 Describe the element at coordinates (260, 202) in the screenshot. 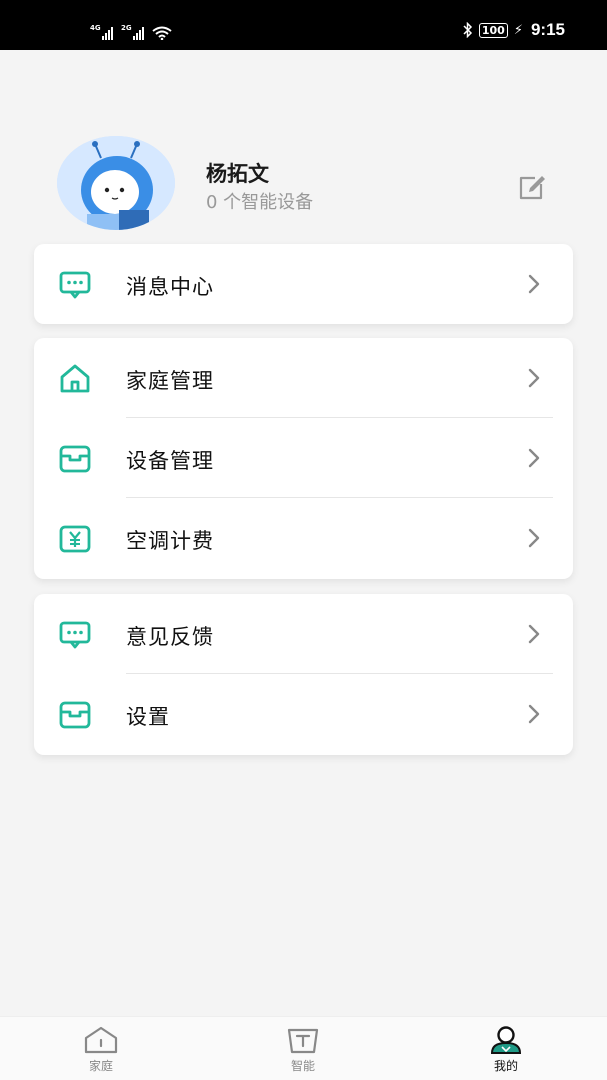

I see `device-count: 0 个智能设备` at that location.